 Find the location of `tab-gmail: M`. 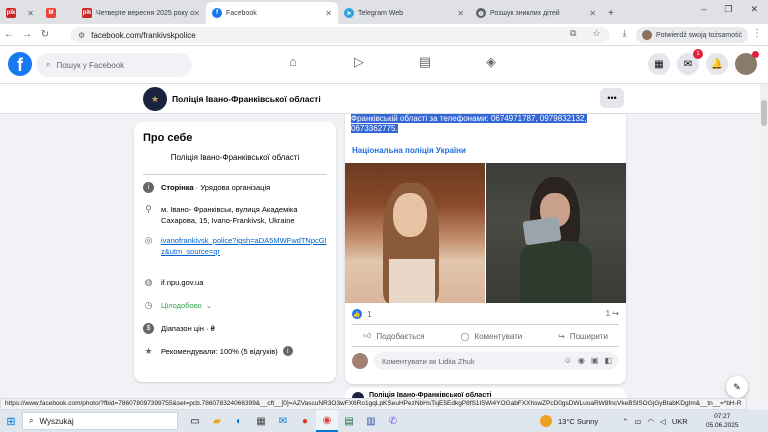

tab-gmail: M is located at coordinates (58, 13).